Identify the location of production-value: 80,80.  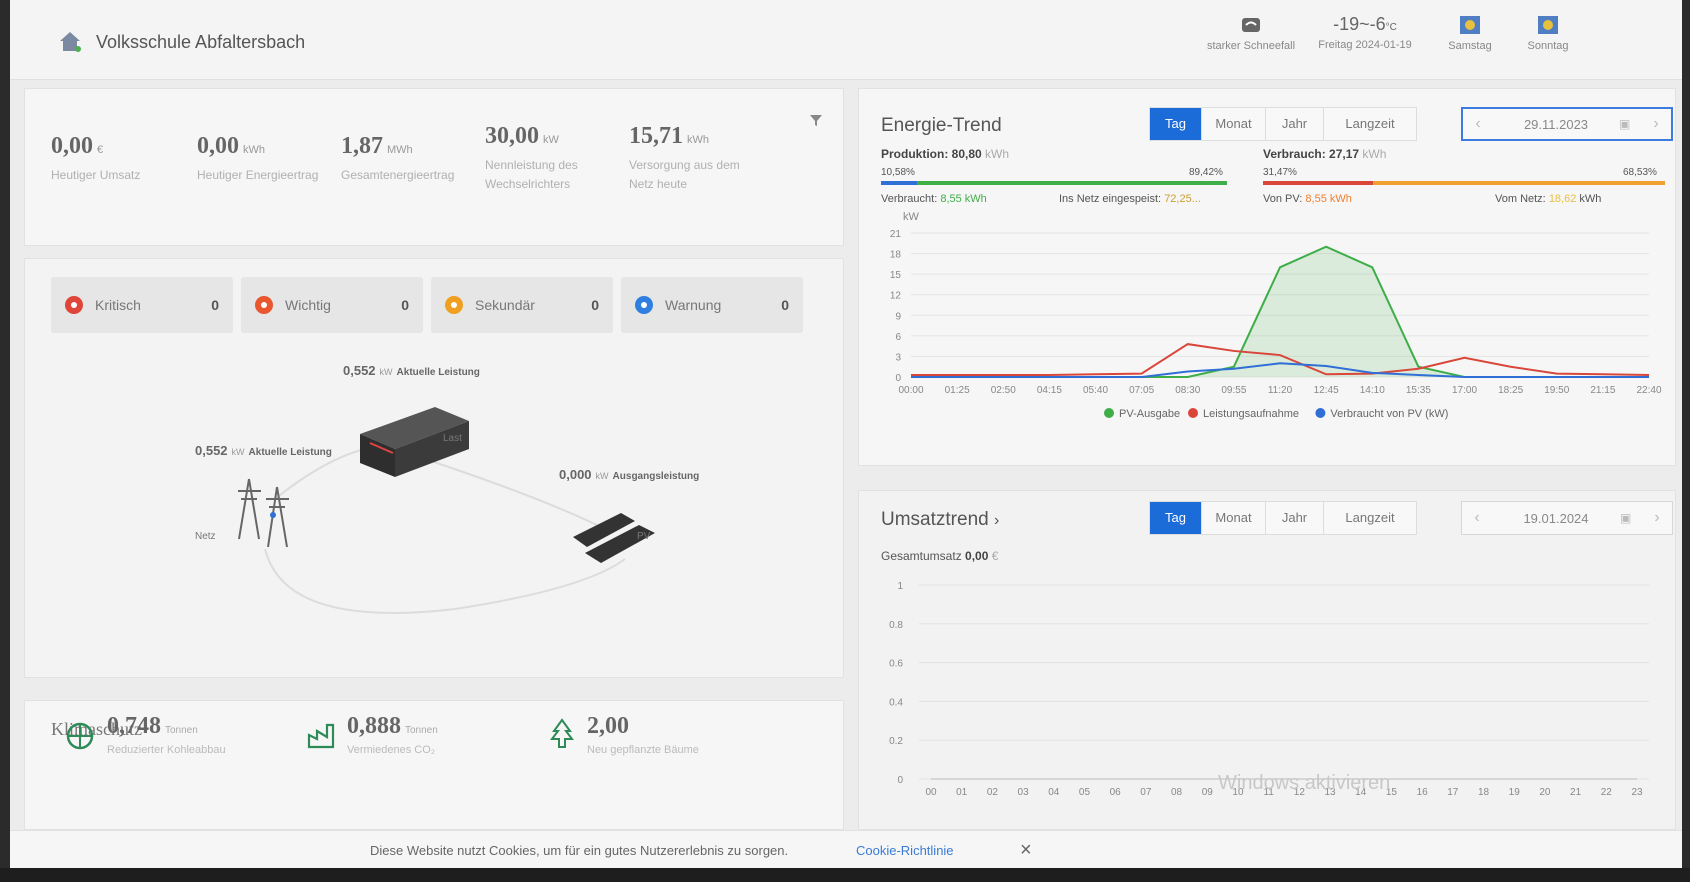
(966, 154).